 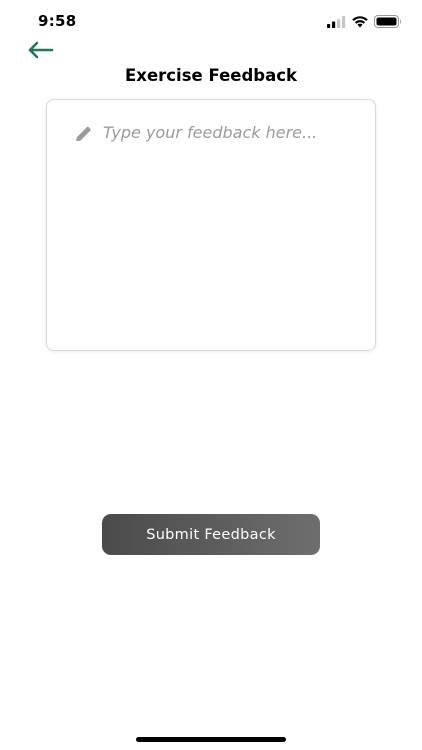 What do you see at coordinates (211, 75) in the screenshot?
I see `page-title: Exercise Feedback` at bounding box center [211, 75].